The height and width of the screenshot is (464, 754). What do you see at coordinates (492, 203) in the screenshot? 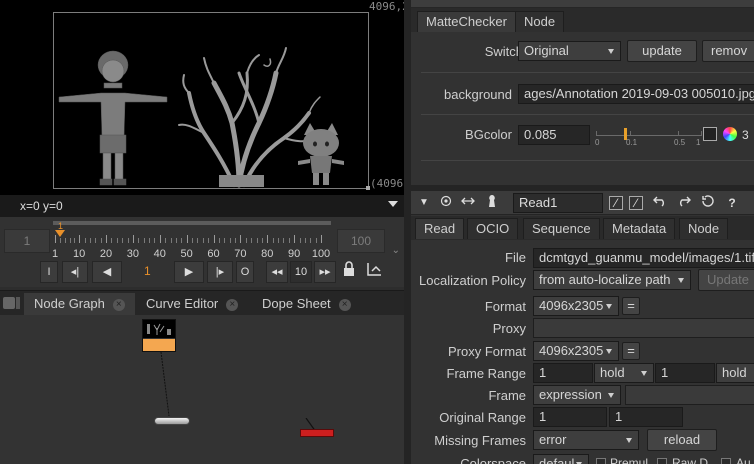
I see `wrench-icon` at bounding box center [492, 203].